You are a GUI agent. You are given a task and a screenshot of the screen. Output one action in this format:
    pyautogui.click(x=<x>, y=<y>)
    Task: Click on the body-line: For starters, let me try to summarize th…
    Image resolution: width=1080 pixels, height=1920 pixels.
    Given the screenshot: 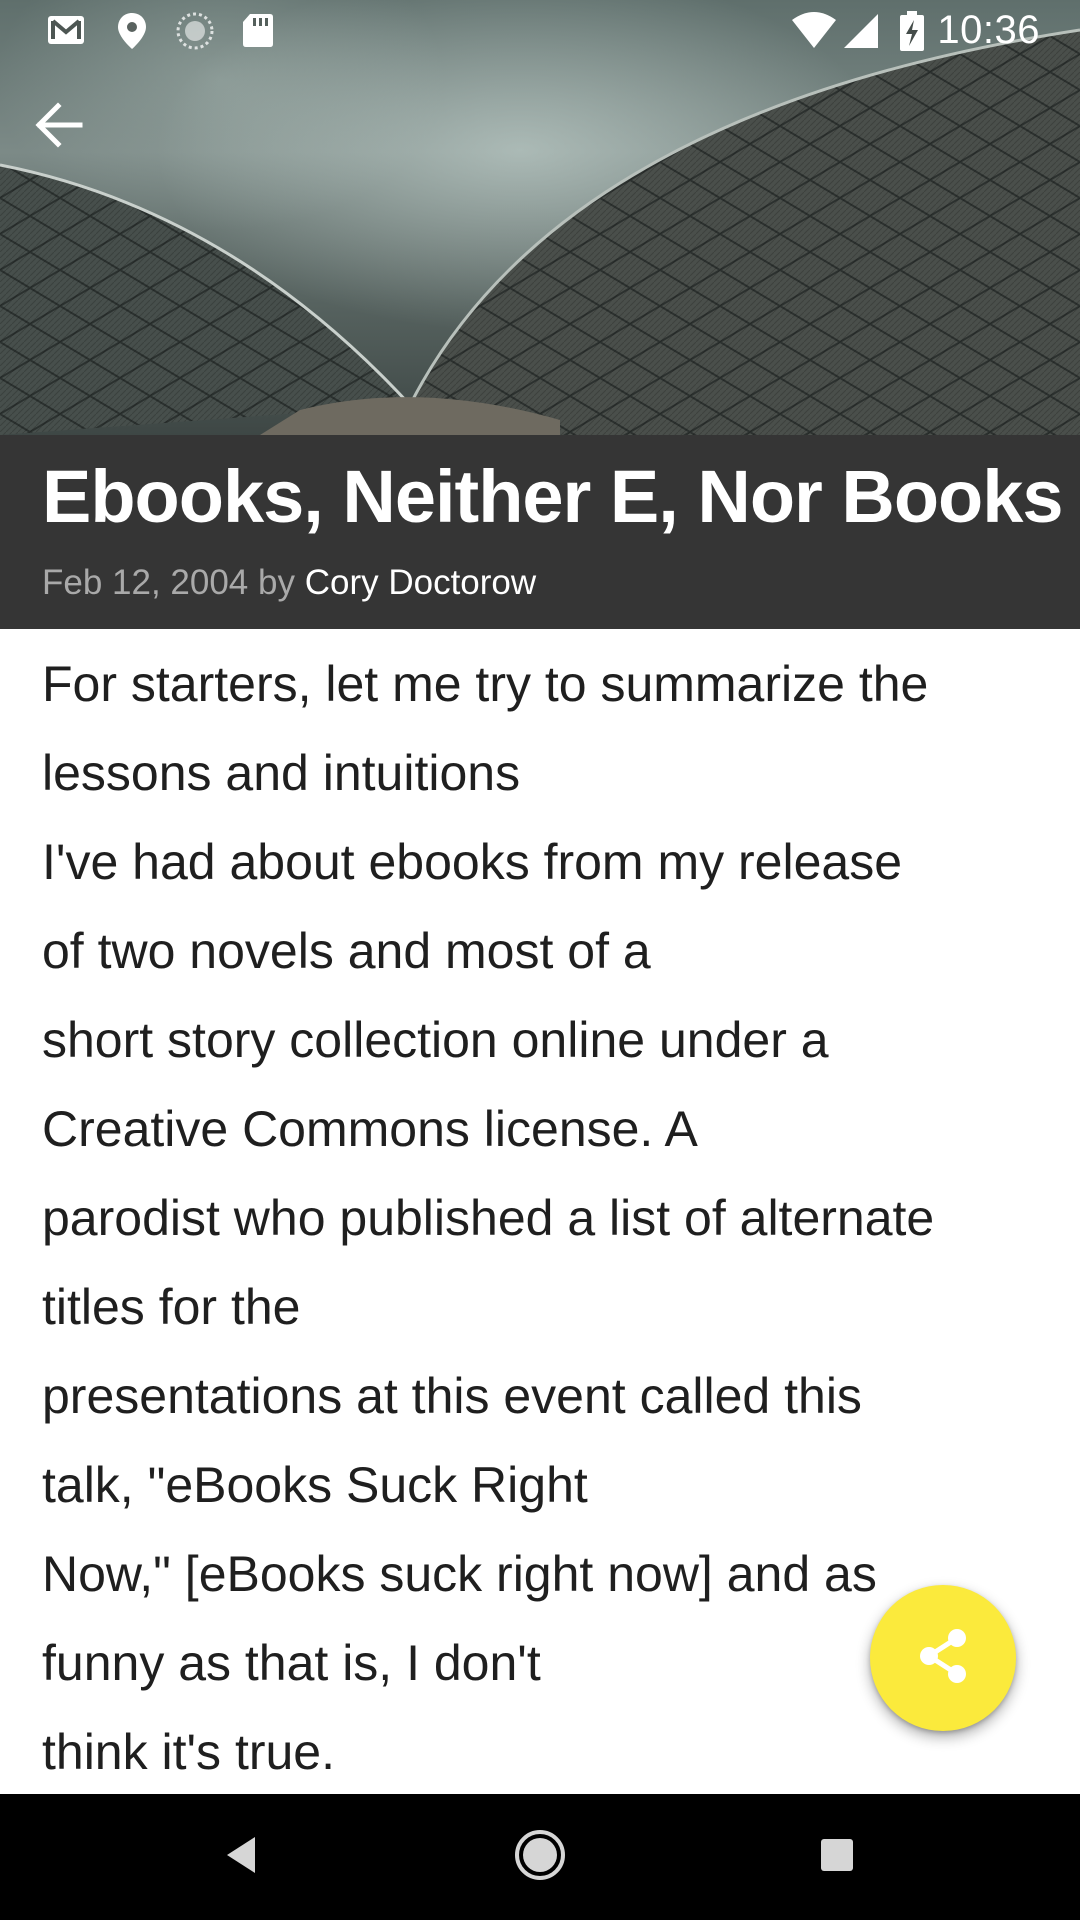 What is the action you would take?
    pyautogui.click(x=485, y=684)
    